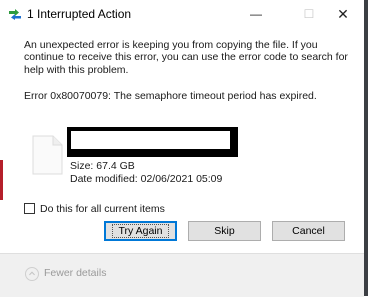 Image resolution: width=368 pixels, height=297 pixels. Describe the element at coordinates (1, 180) in the screenshot. I see `background-edge-red` at that location.